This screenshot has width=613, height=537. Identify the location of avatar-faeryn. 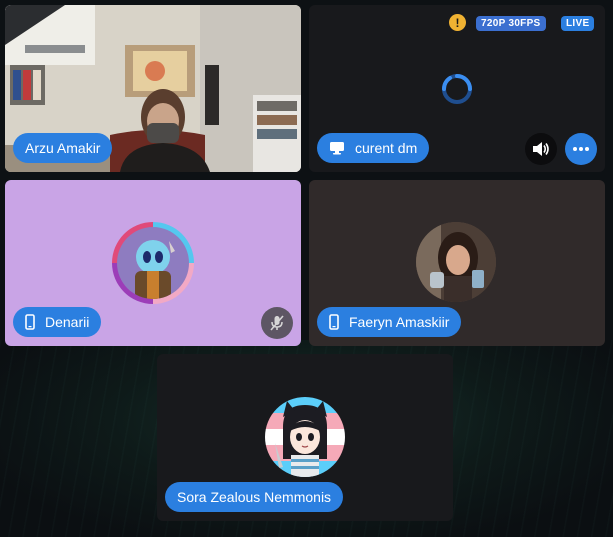
(456, 262).